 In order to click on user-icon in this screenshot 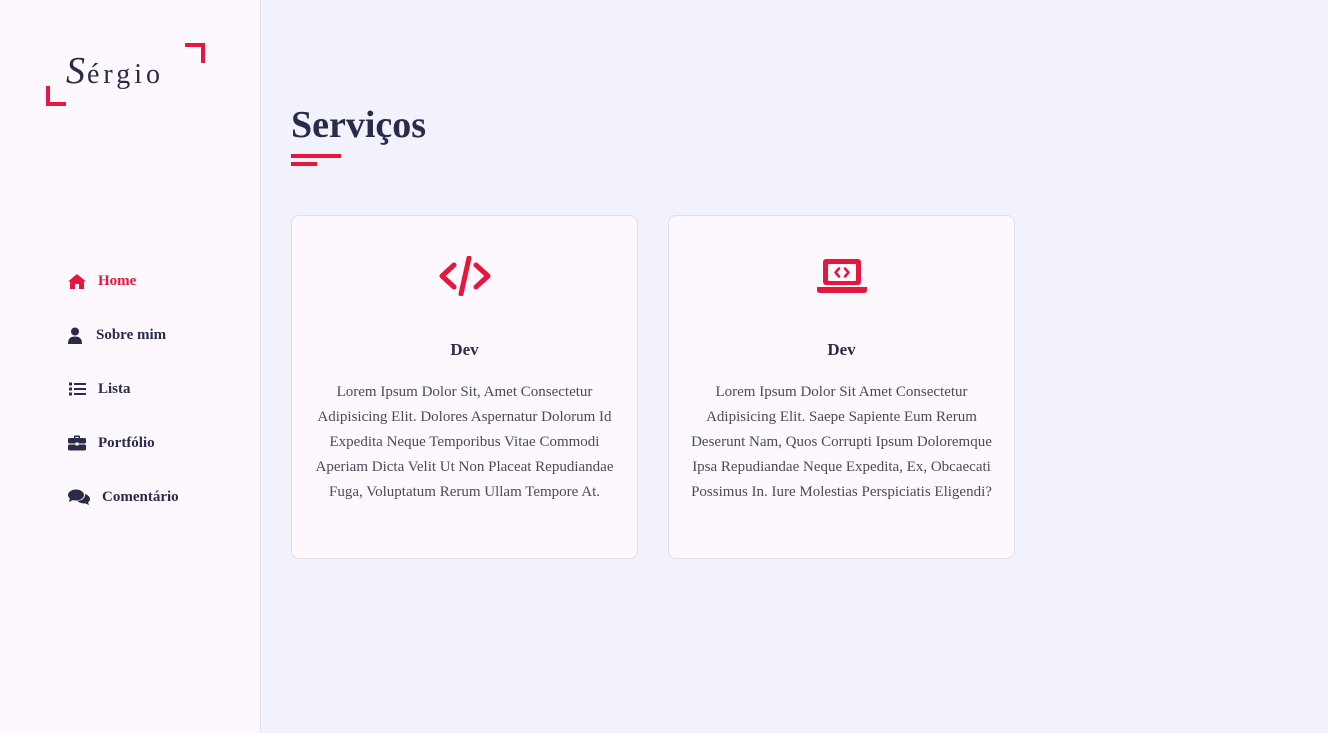, I will do `click(75, 335)`.